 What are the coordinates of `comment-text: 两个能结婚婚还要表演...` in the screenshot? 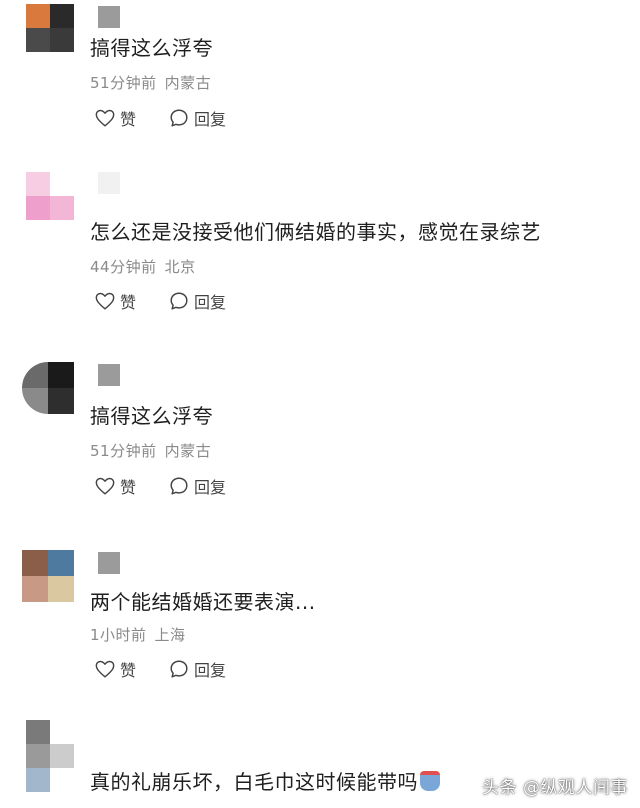 It's located at (203, 602).